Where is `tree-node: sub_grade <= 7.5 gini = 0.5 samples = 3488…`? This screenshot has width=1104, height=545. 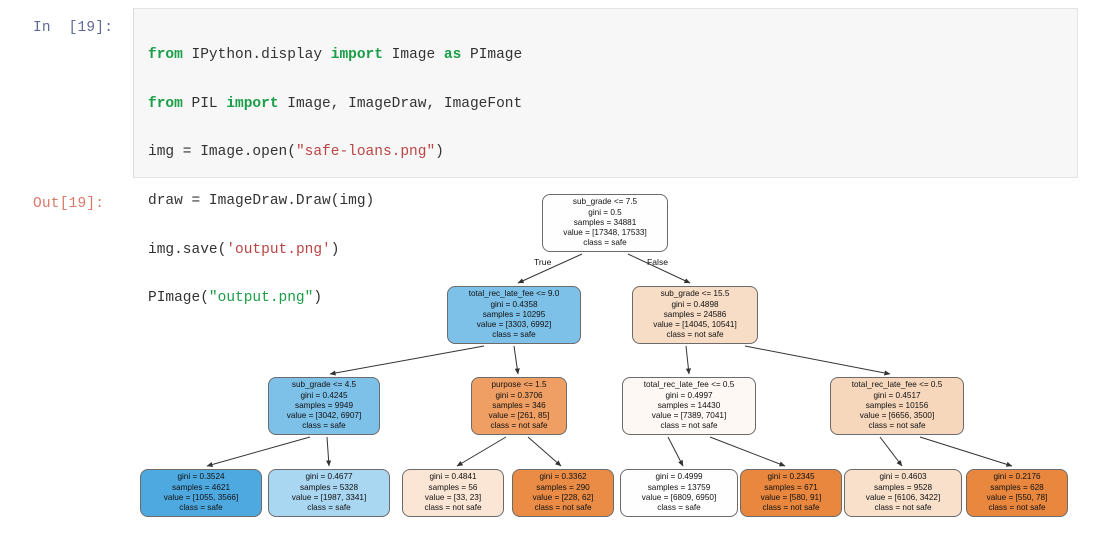 tree-node: sub_grade <= 7.5 gini = 0.5 samples = 3488… is located at coordinates (605, 223).